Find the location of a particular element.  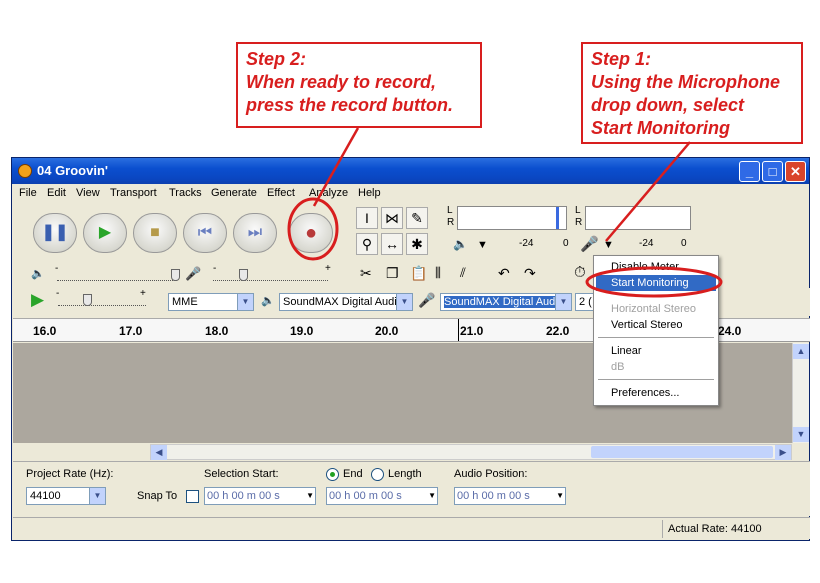

audio-position-value: 00 h 00 m 00 s is located at coordinates (493, 496).